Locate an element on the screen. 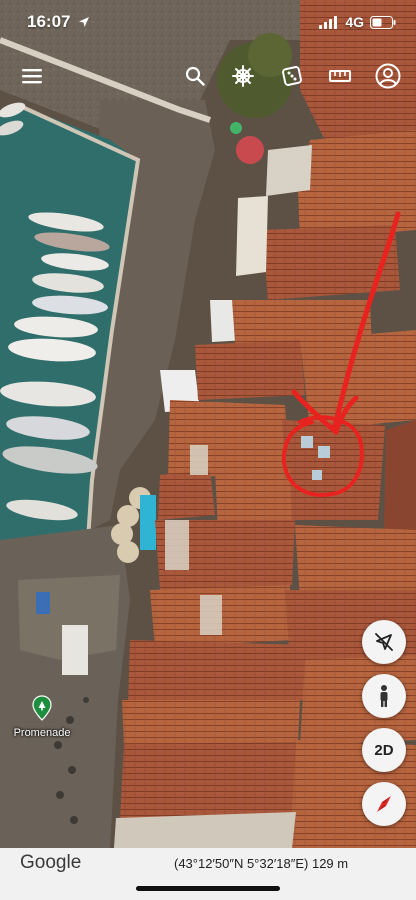 This screenshot has width=416, height=900. voyager-button is located at coordinates (243, 76).